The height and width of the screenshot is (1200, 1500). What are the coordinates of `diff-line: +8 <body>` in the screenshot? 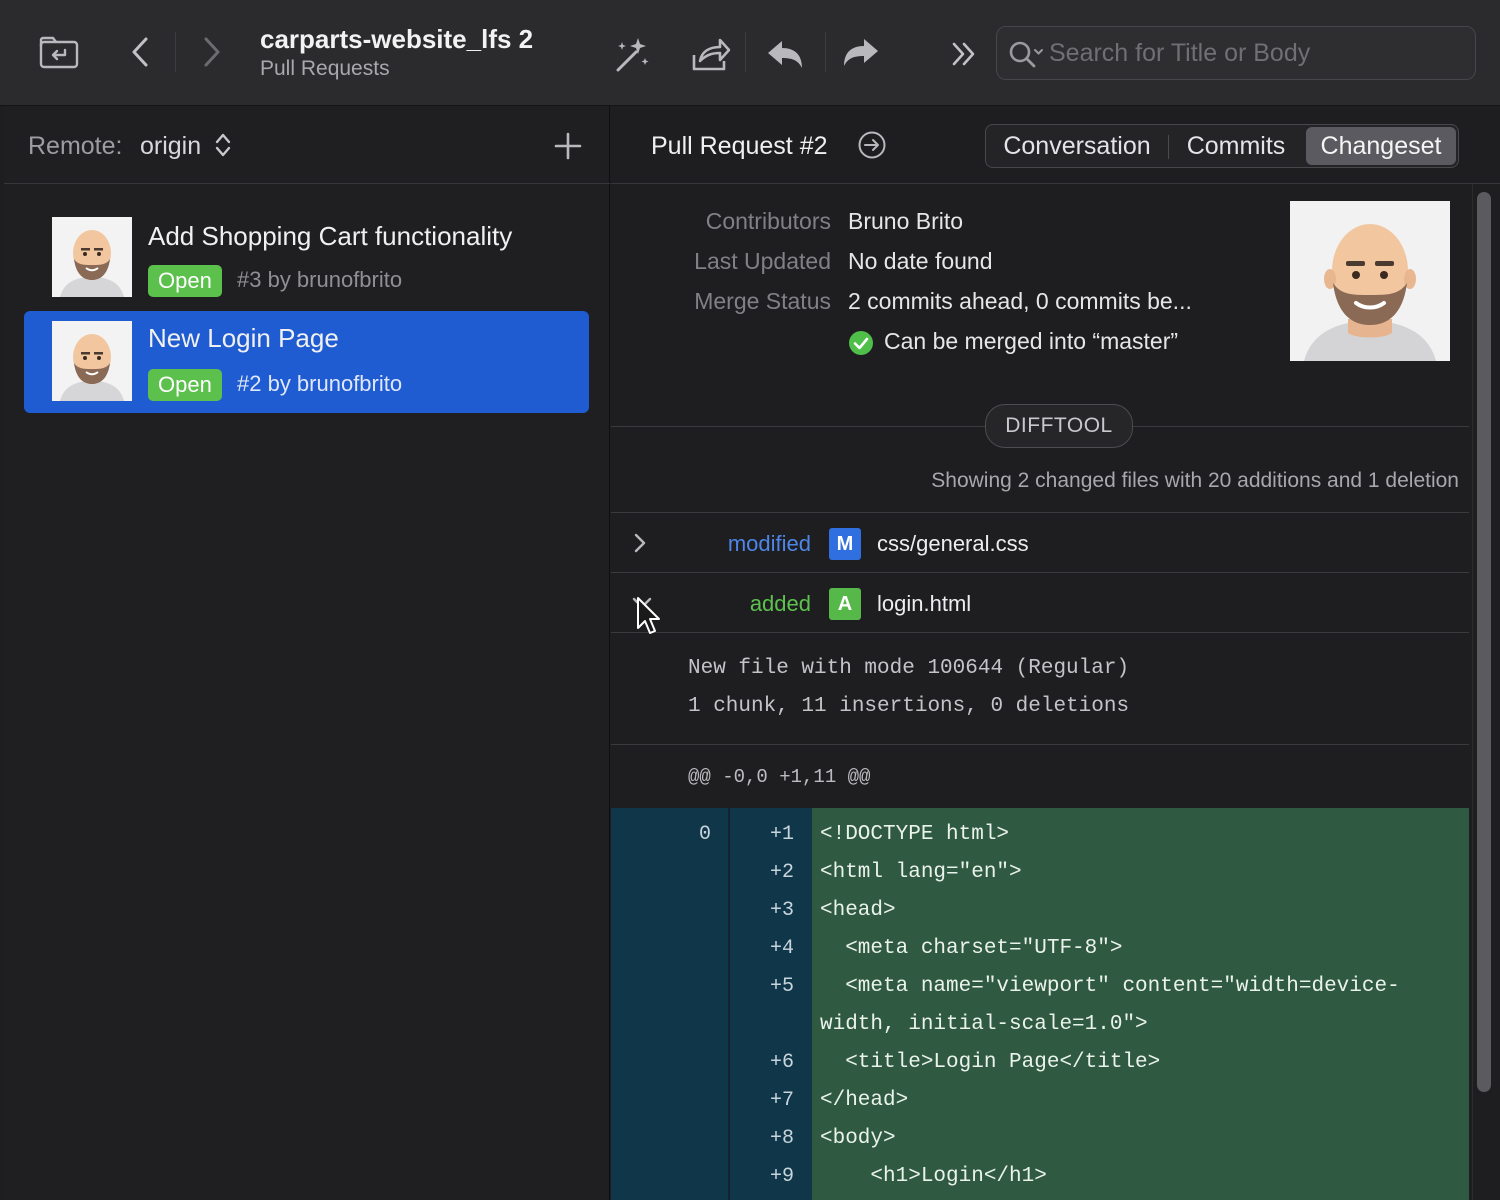 It's located at (1040, 1139).